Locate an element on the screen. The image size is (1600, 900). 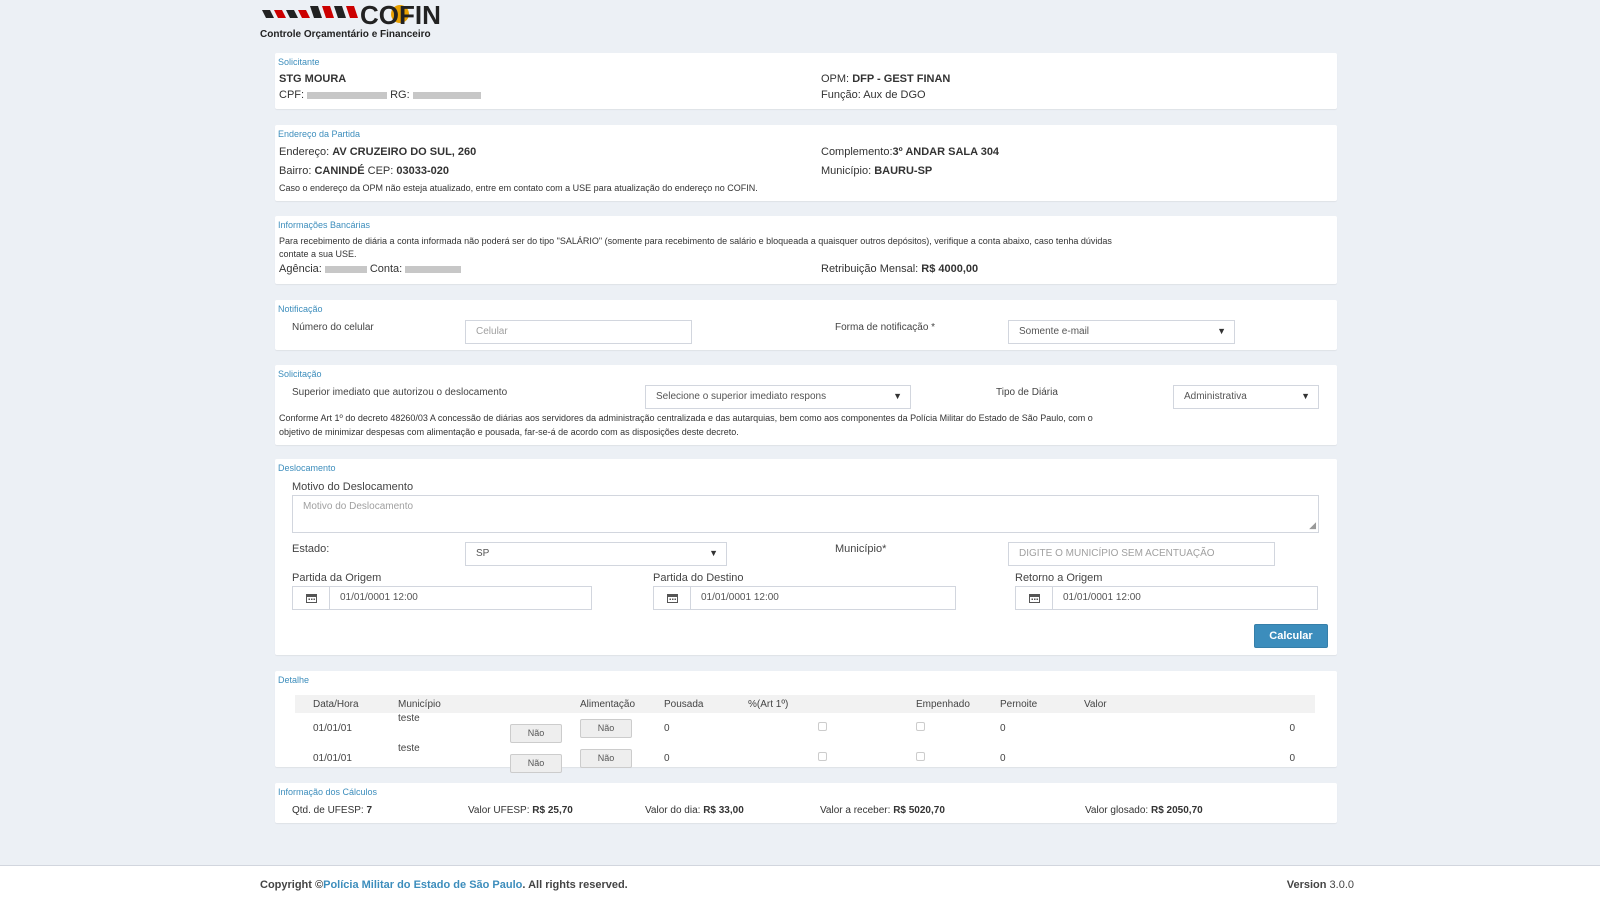
partida-origem-input: 01/01/0001 12:00 is located at coordinates (460, 598).